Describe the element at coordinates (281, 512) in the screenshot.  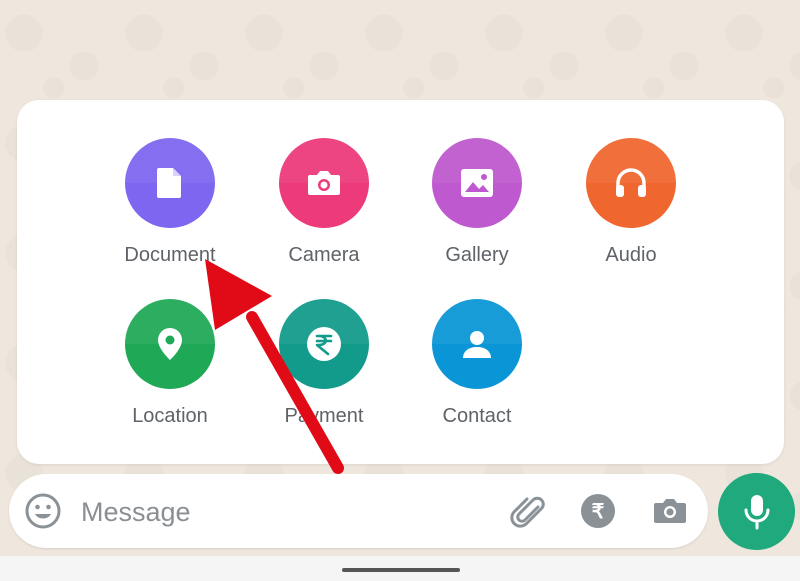
I see `message-input` at that location.